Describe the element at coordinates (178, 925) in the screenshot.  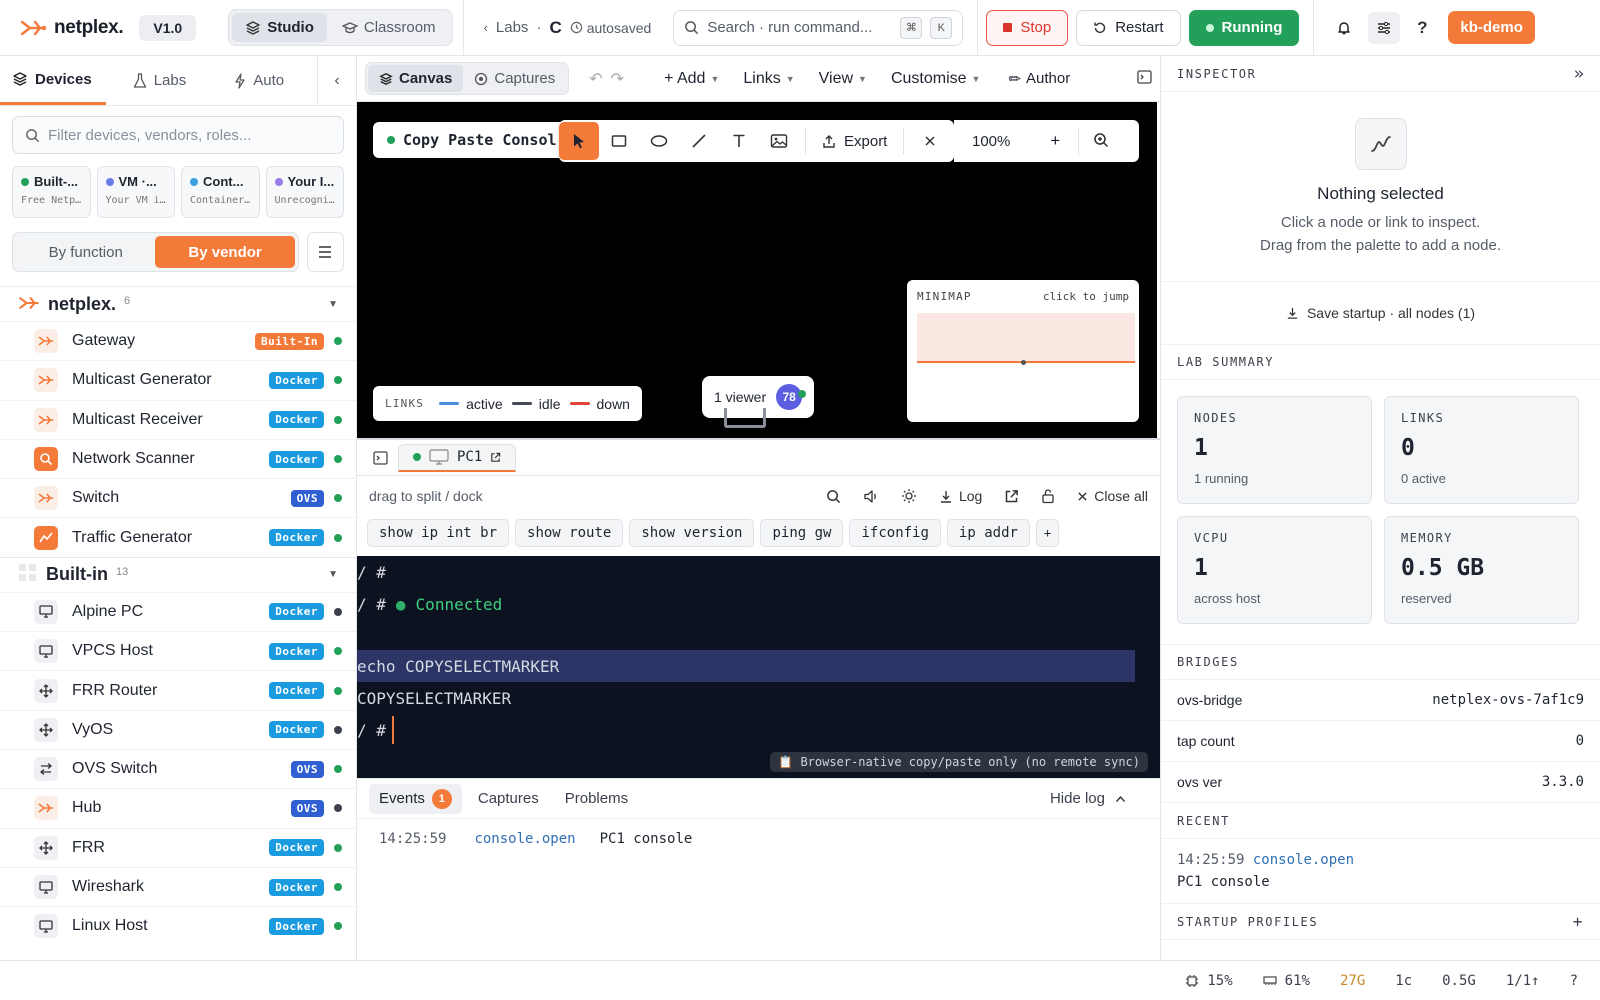
I see `device-item: Linux Host Docker` at that location.